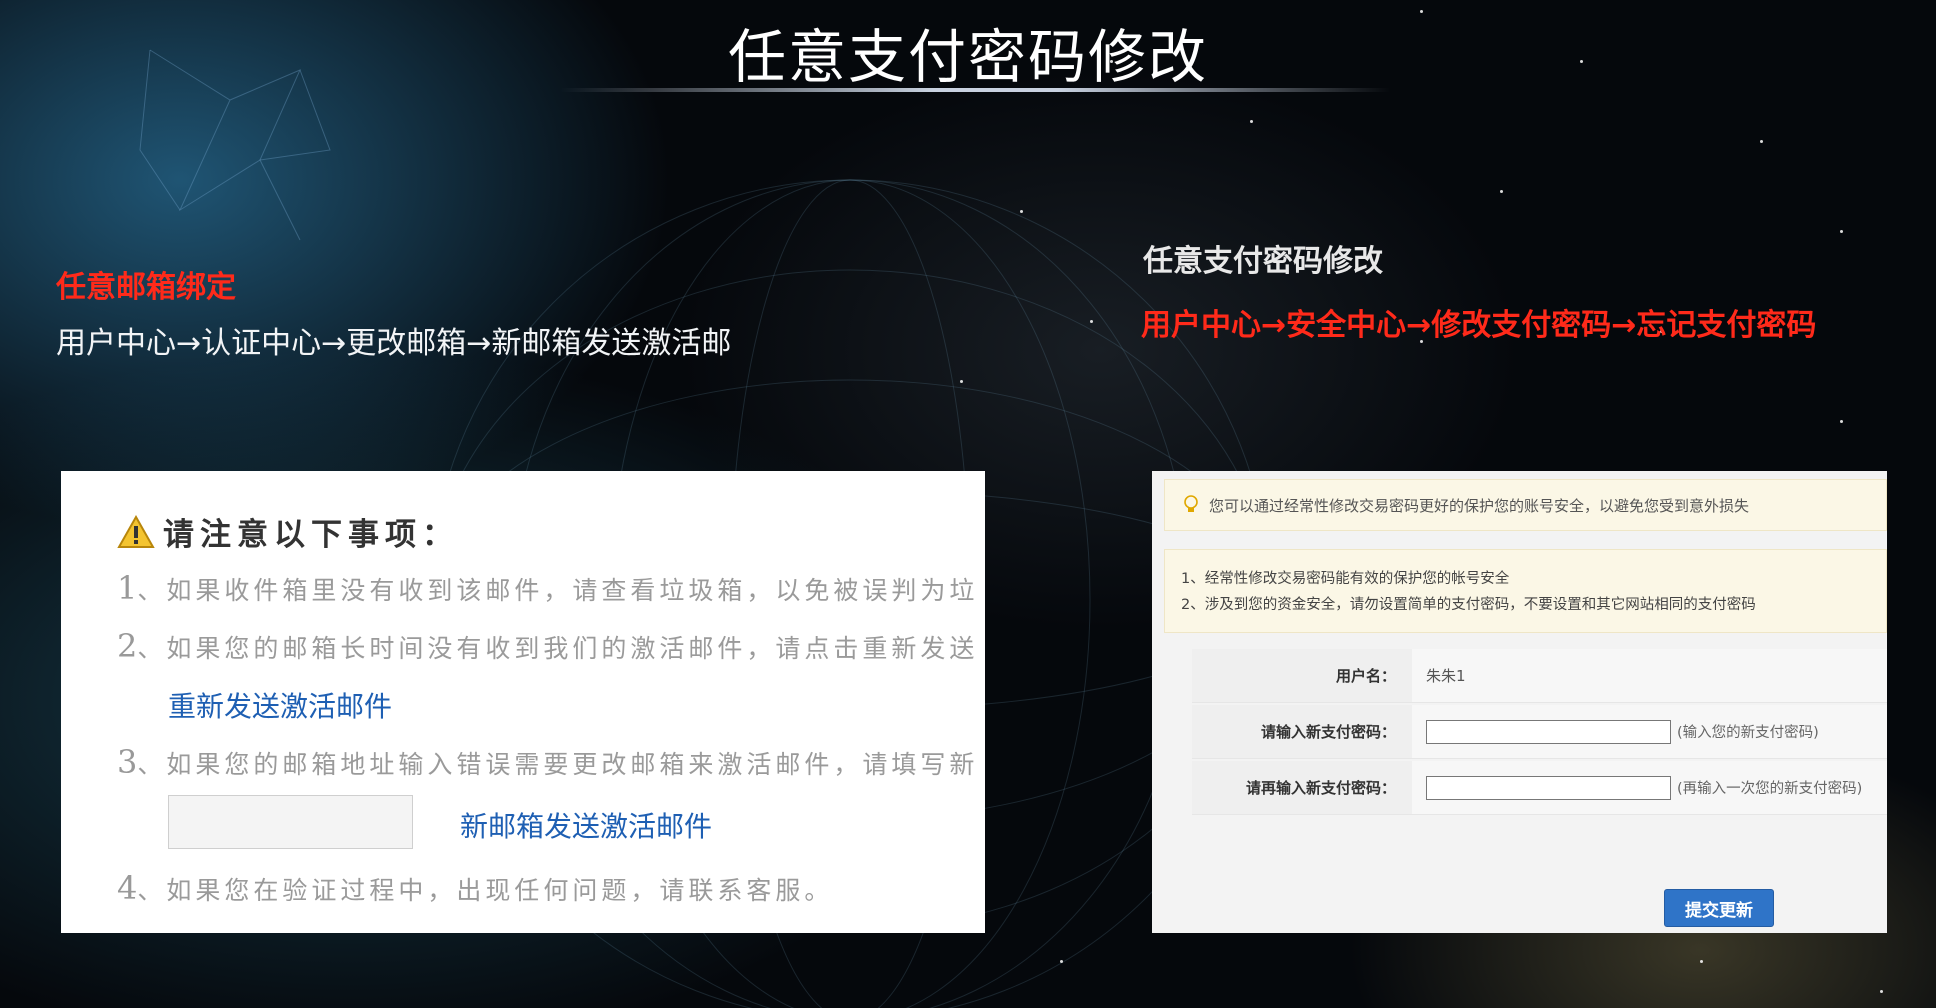 Image resolution: width=1936 pixels, height=1008 pixels. Describe the element at coordinates (548, 588) in the screenshot. I see `note-item: 1、如果收件箱里没有收到该邮件，请查看垃圾箱，以免被误判为垃` at that location.